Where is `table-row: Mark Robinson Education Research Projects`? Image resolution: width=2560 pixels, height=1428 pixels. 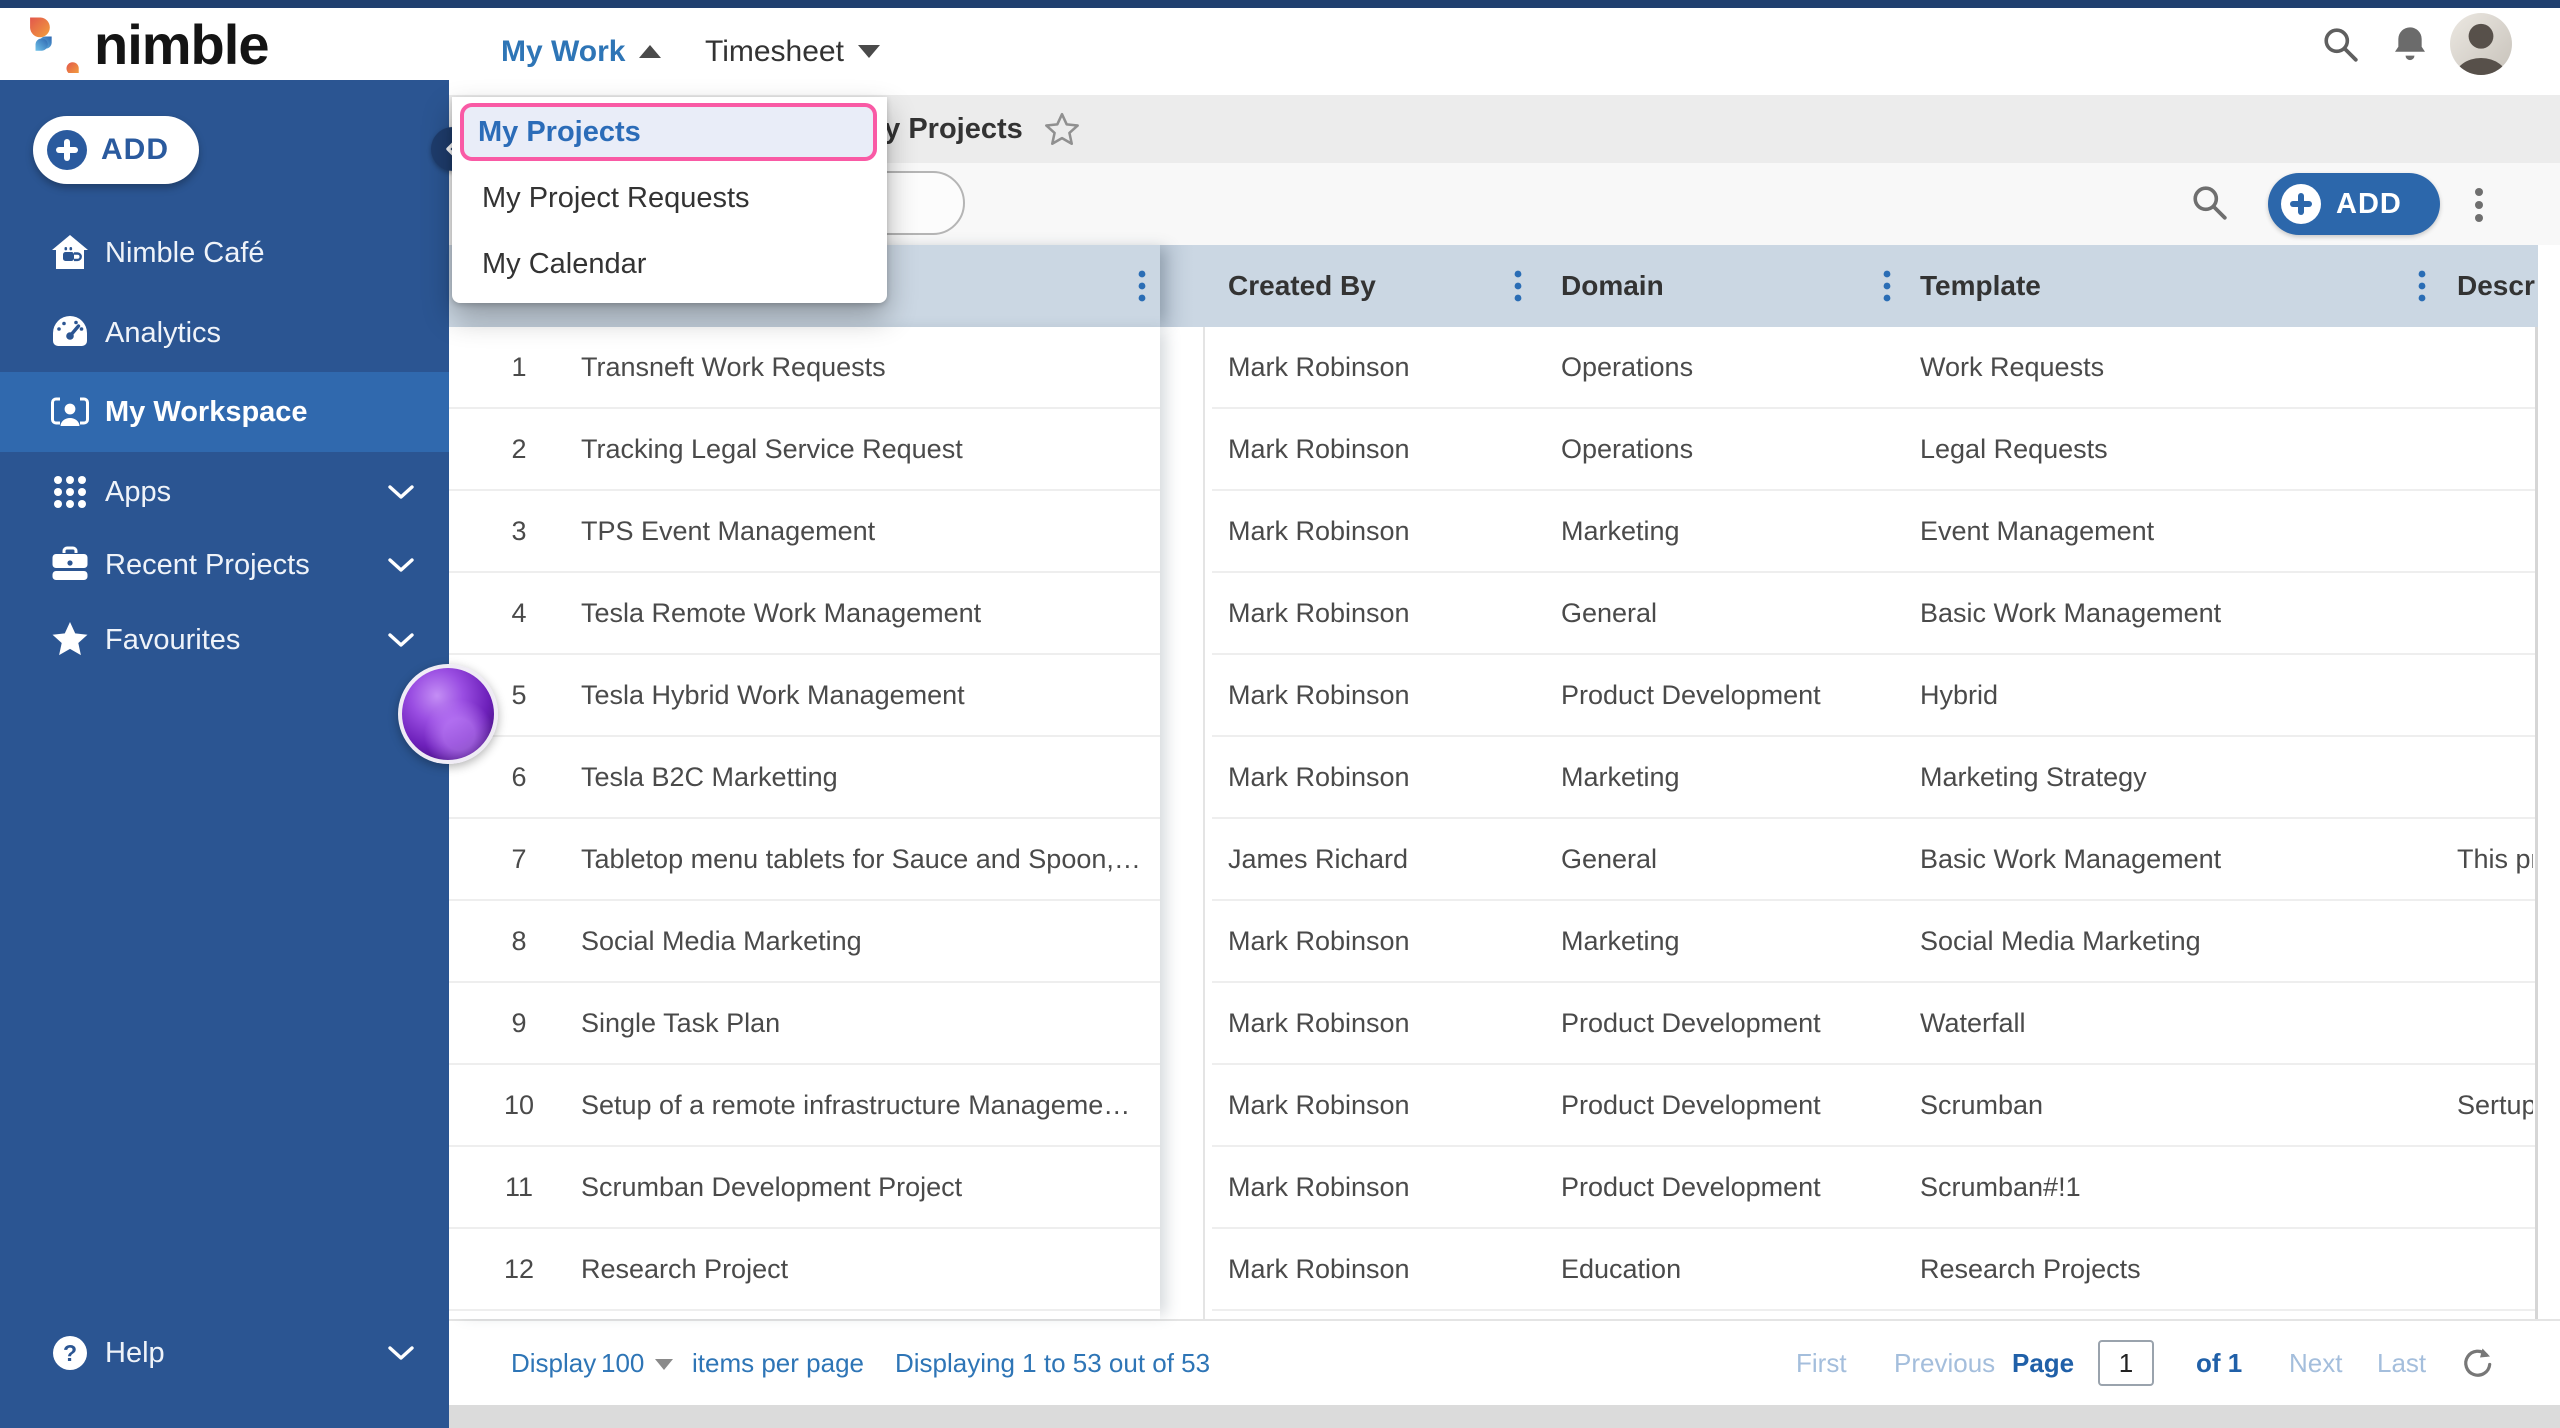
table-row: Mark Robinson Education Research Projects is located at coordinates (1873, 1270).